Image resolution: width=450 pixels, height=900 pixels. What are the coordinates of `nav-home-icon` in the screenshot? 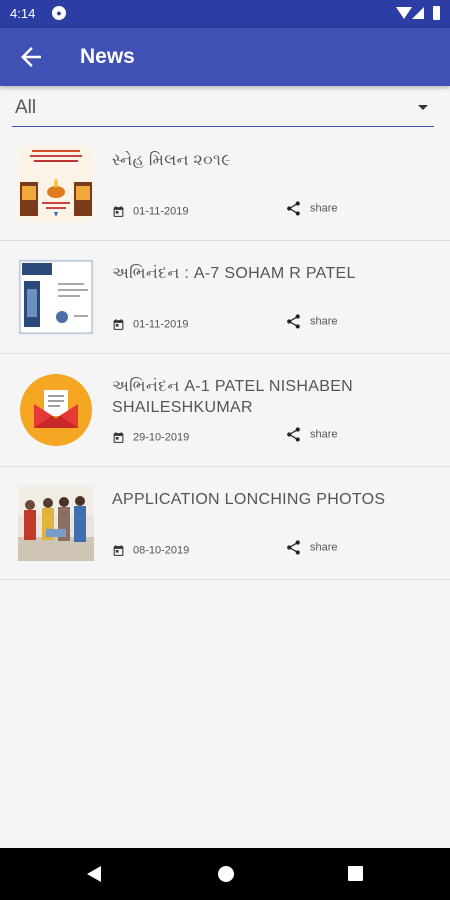 It's located at (226, 874).